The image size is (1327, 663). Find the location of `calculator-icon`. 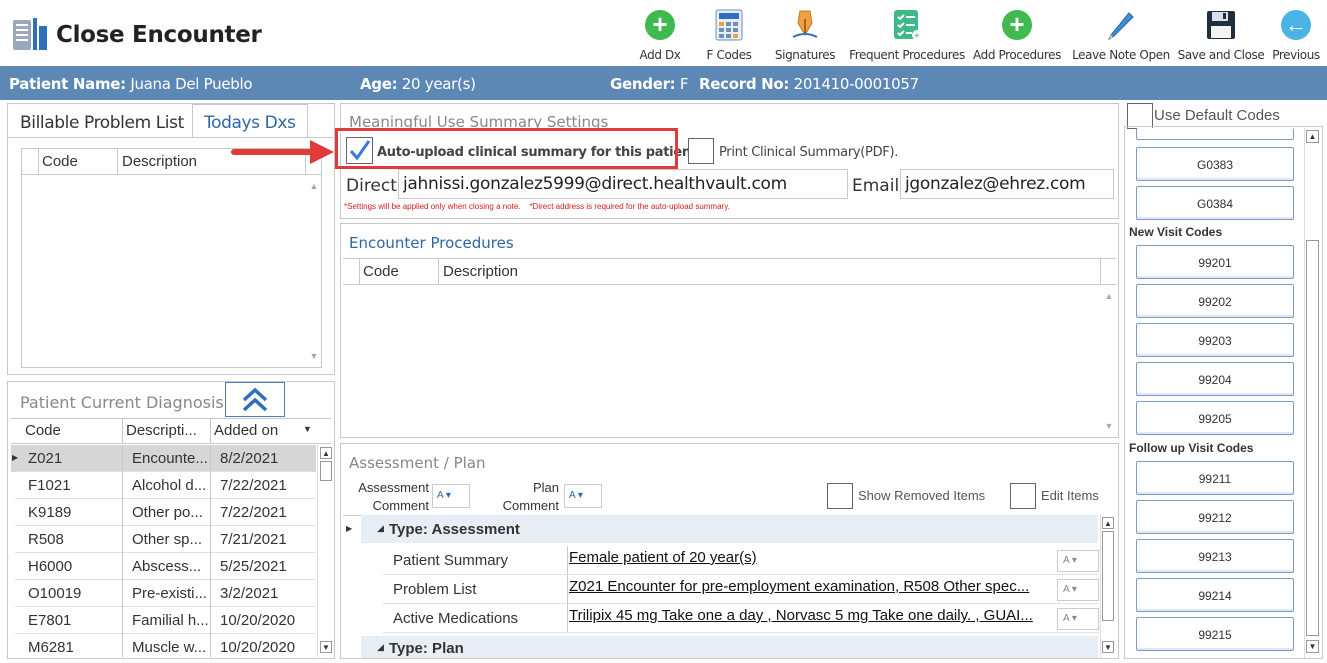

calculator-icon is located at coordinates (729, 25).